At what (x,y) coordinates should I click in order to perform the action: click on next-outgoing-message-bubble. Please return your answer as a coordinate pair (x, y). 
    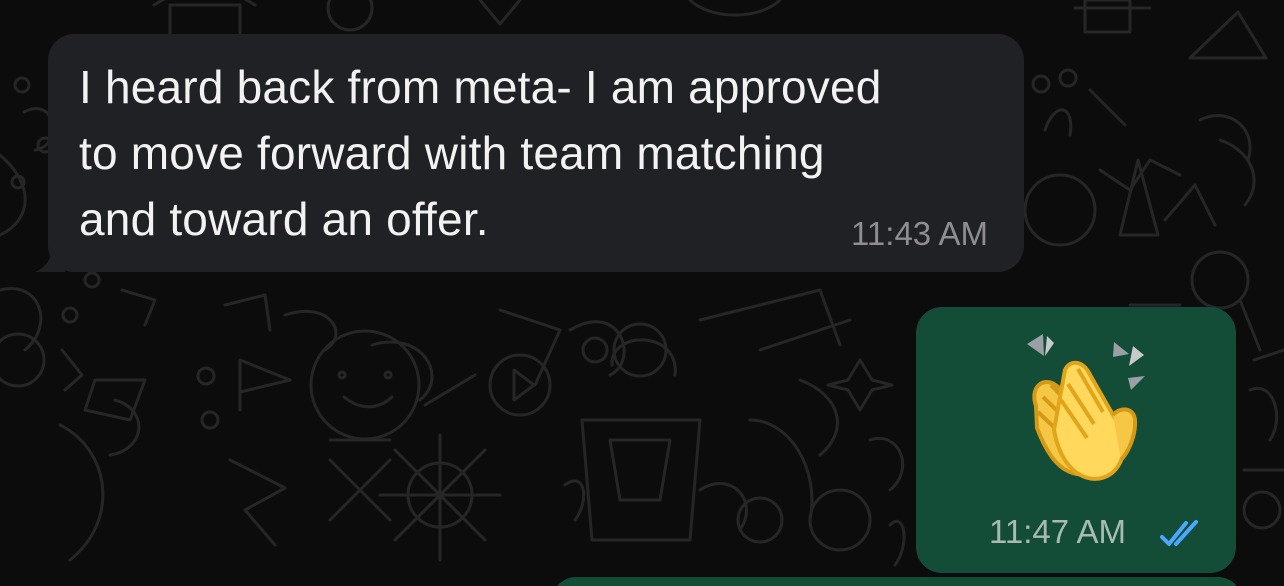
    Looking at the image, I should click on (897, 581).